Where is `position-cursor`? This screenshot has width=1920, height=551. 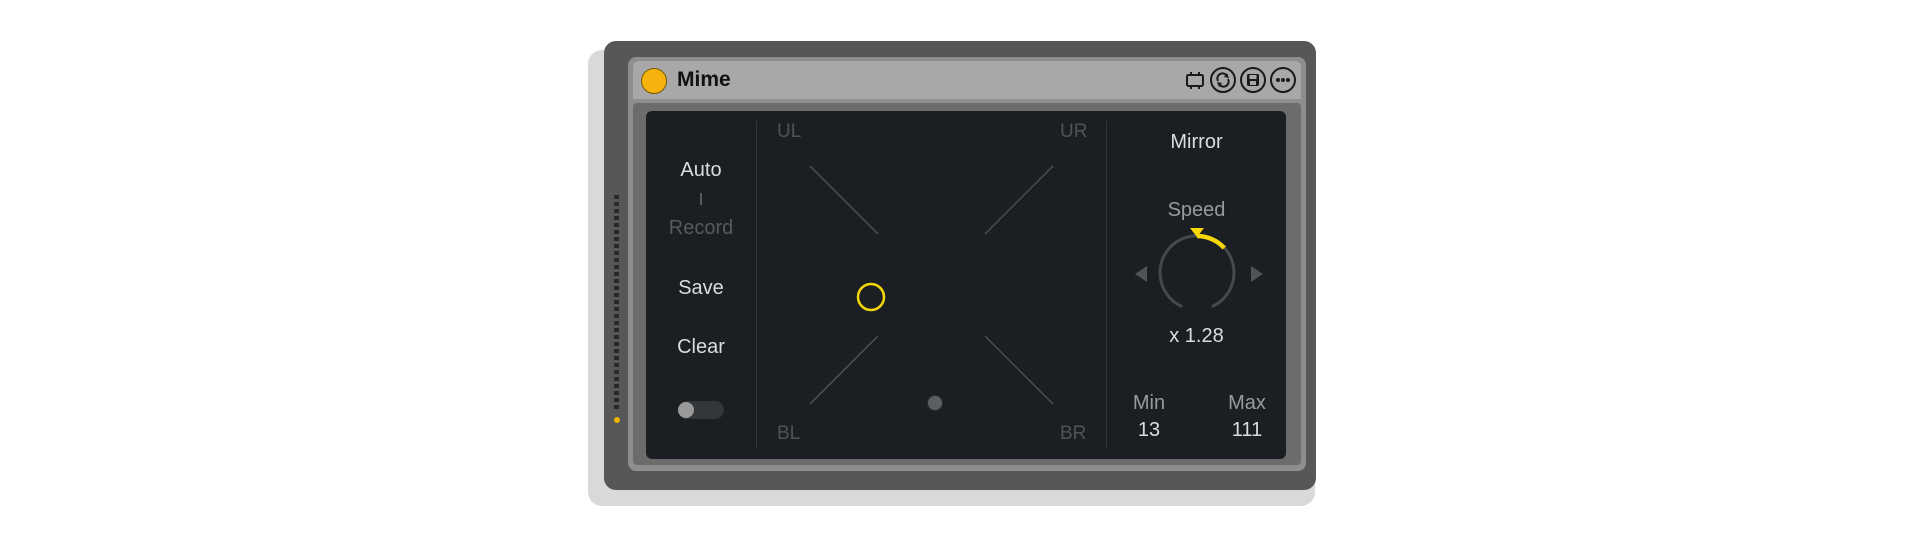 position-cursor is located at coordinates (871, 297).